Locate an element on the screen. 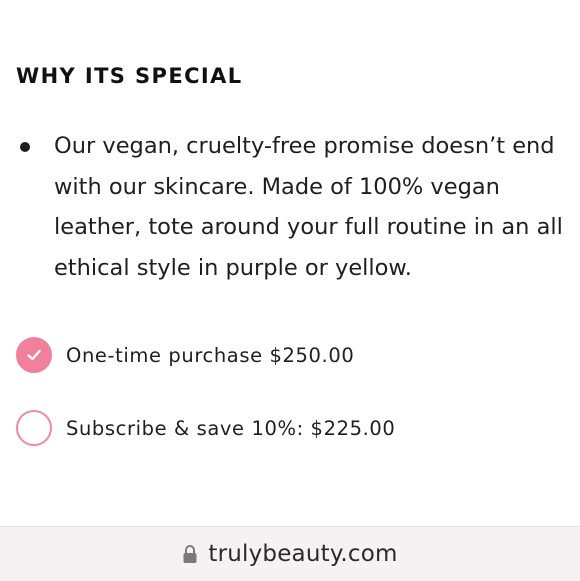 This screenshot has width=580, height=581. option-one-time-purchase: One-time purchase $250.00 is located at coordinates (185, 355).